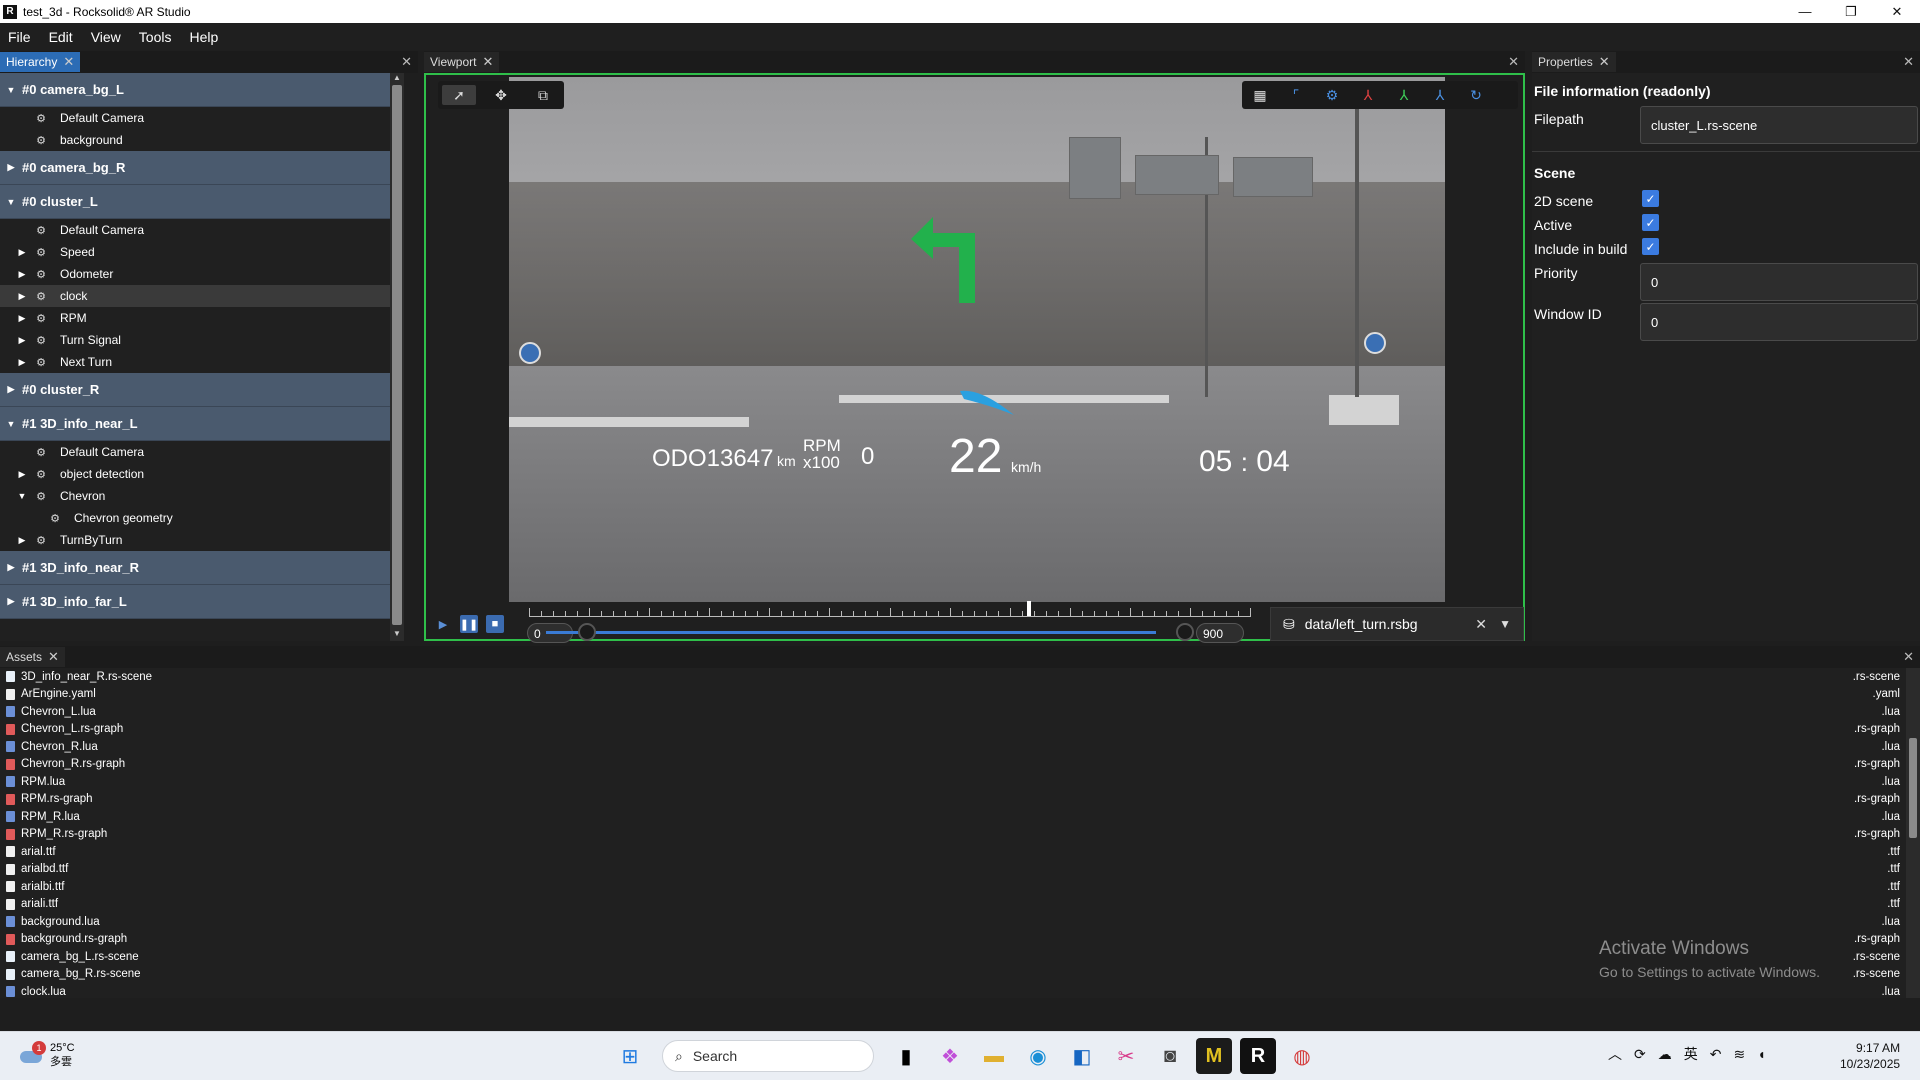 The image size is (1920, 1080). Describe the element at coordinates (1851, 11) in the screenshot. I see `maximize-icon: ❐` at that location.